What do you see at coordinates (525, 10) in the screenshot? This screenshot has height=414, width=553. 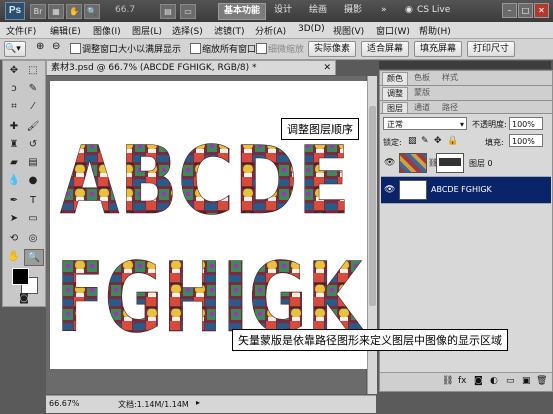 I see `maximize-icon: □` at bounding box center [525, 10].